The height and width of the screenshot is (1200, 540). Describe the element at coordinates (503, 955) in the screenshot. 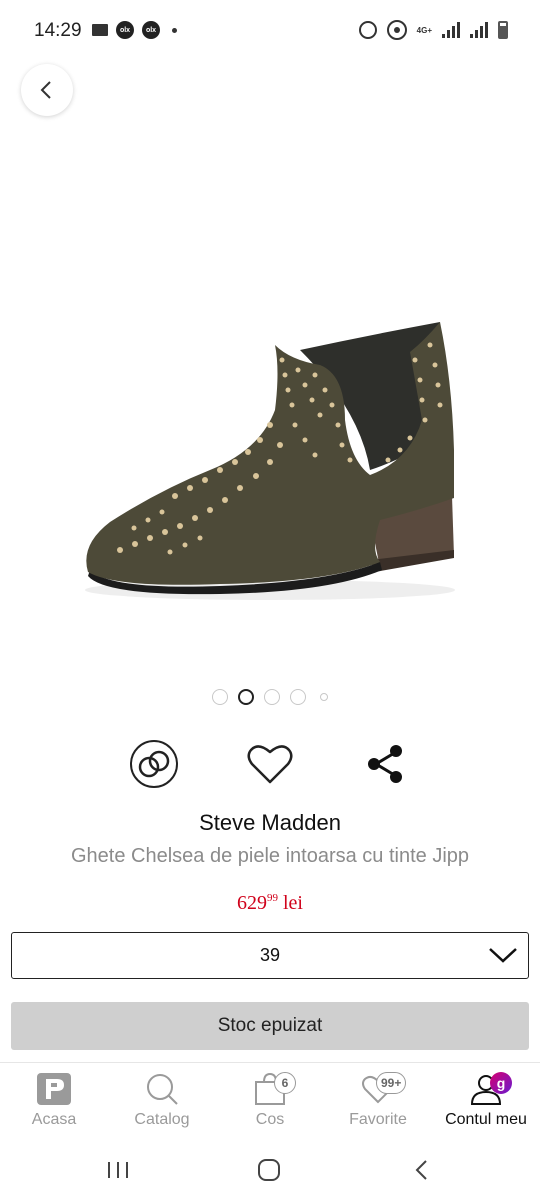

I see `chevron-down-icon` at that location.